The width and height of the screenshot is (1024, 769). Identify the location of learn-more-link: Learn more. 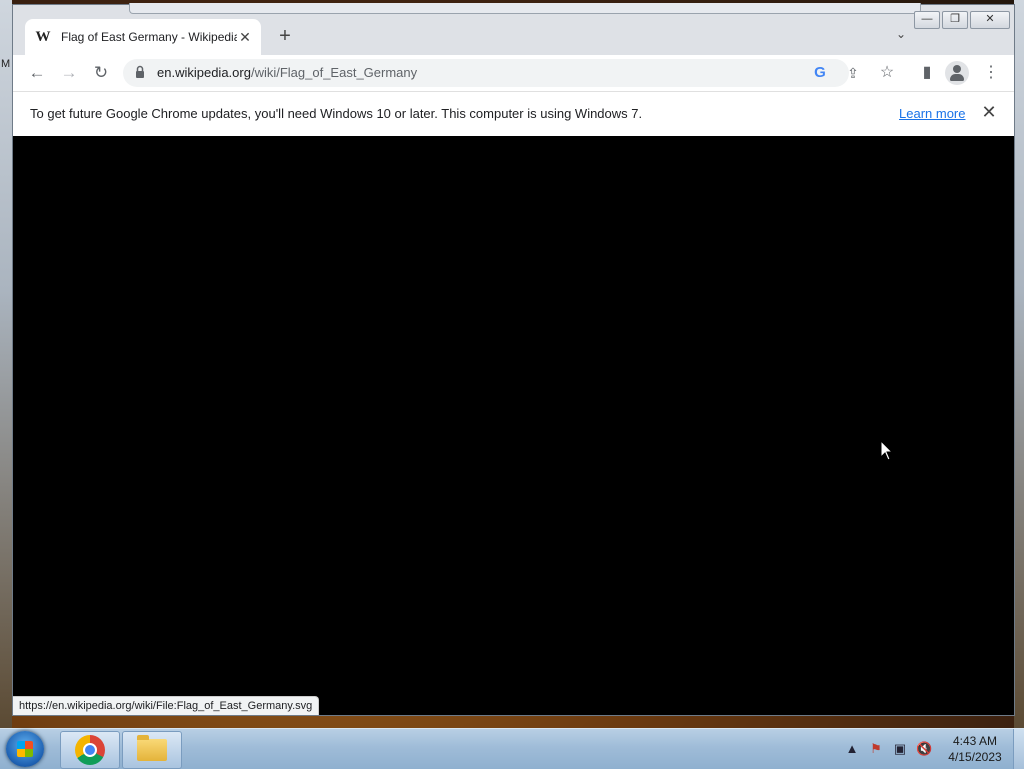
(932, 113).